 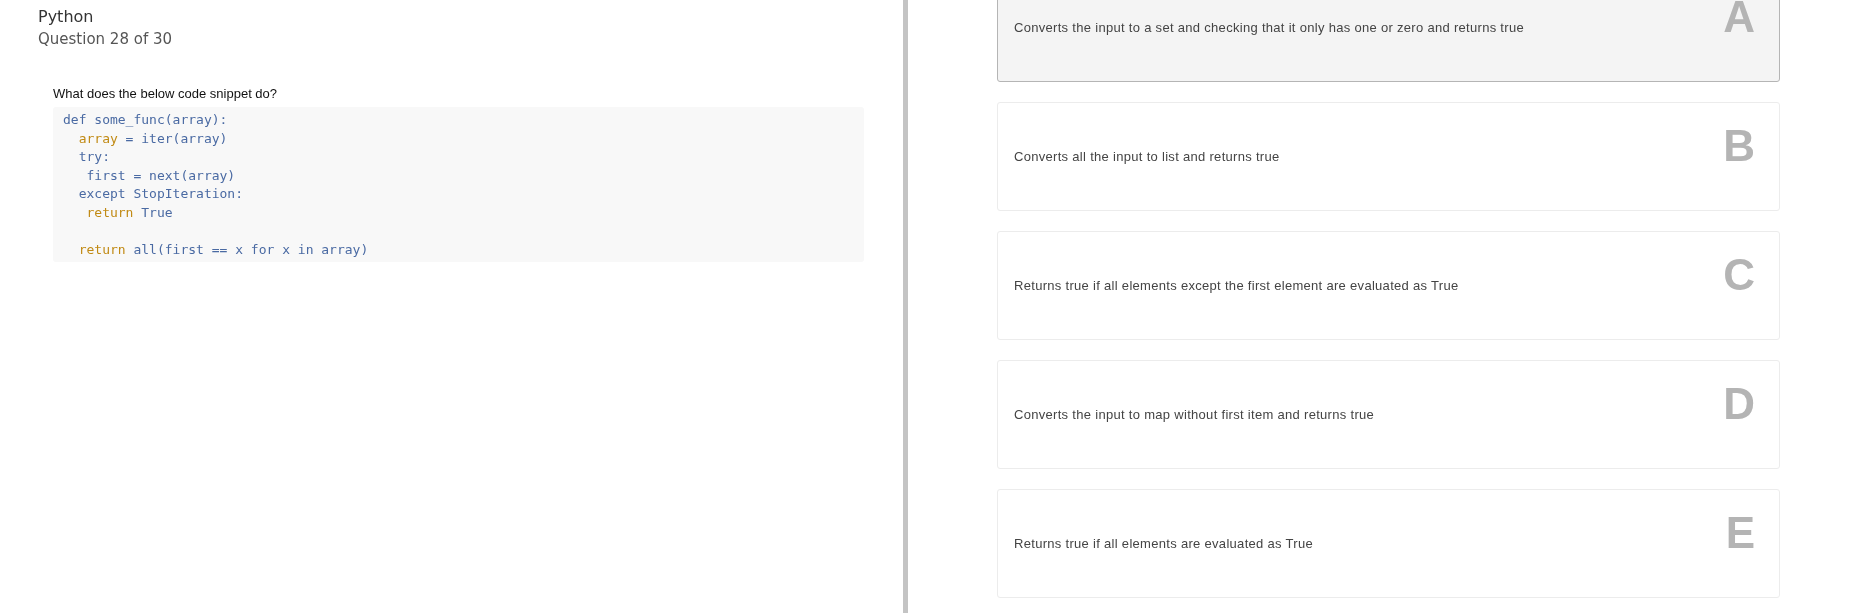 I want to click on answer-option: Returns true if all elements except the first element are evaluated as True C, so click(x=1388, y=285).